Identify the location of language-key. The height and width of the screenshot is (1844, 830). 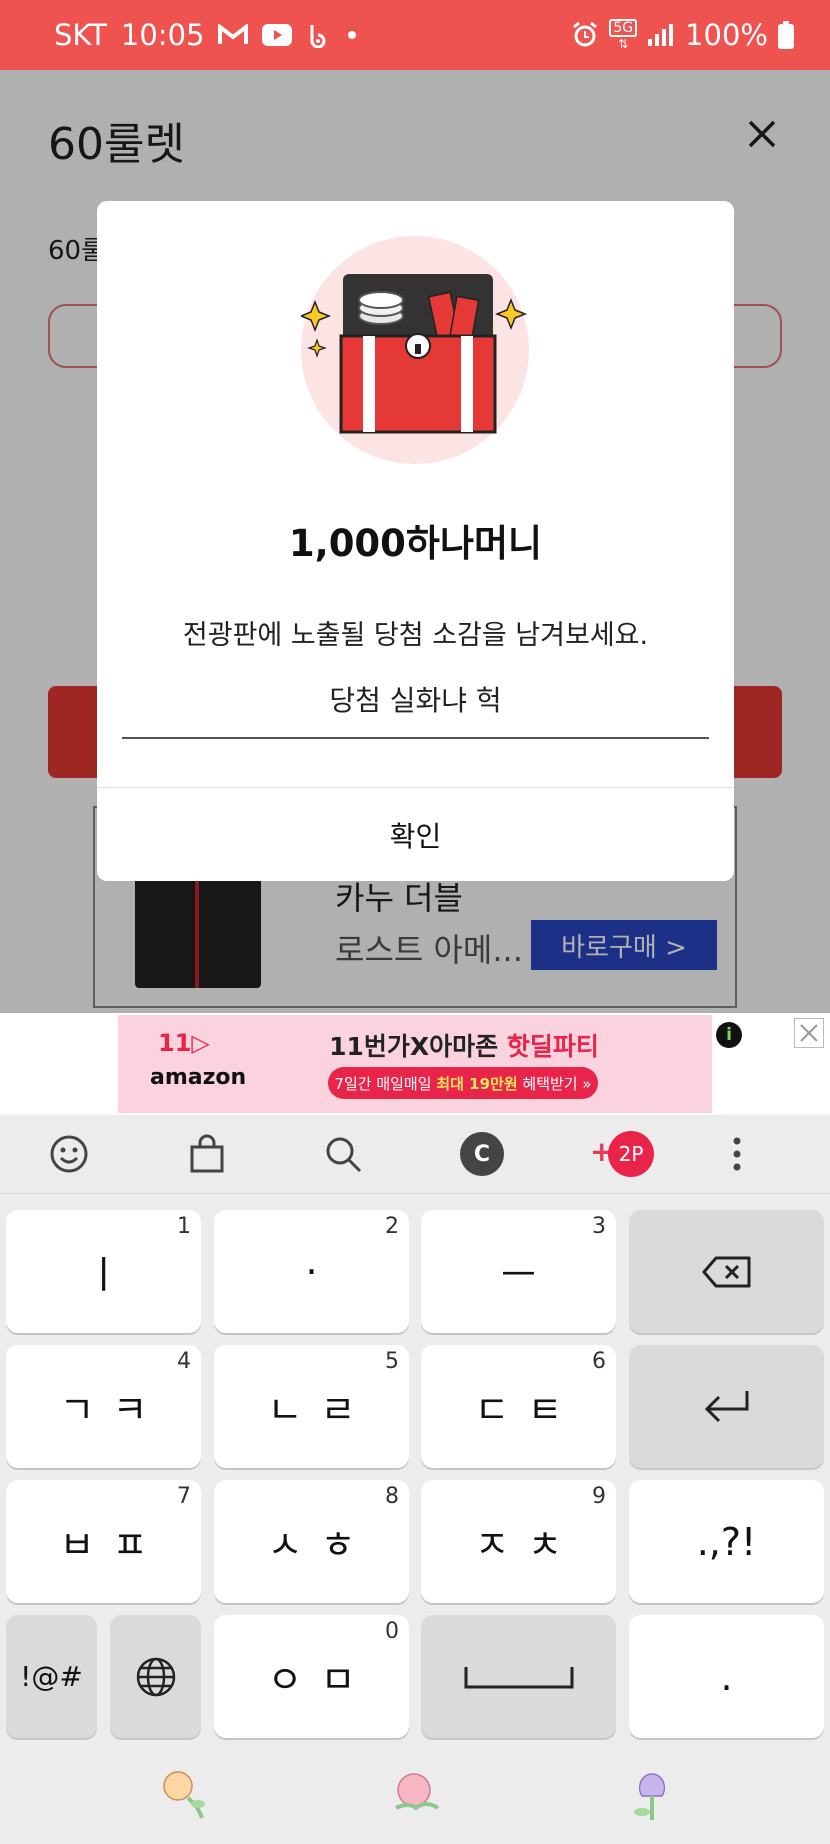
(155, 1676).